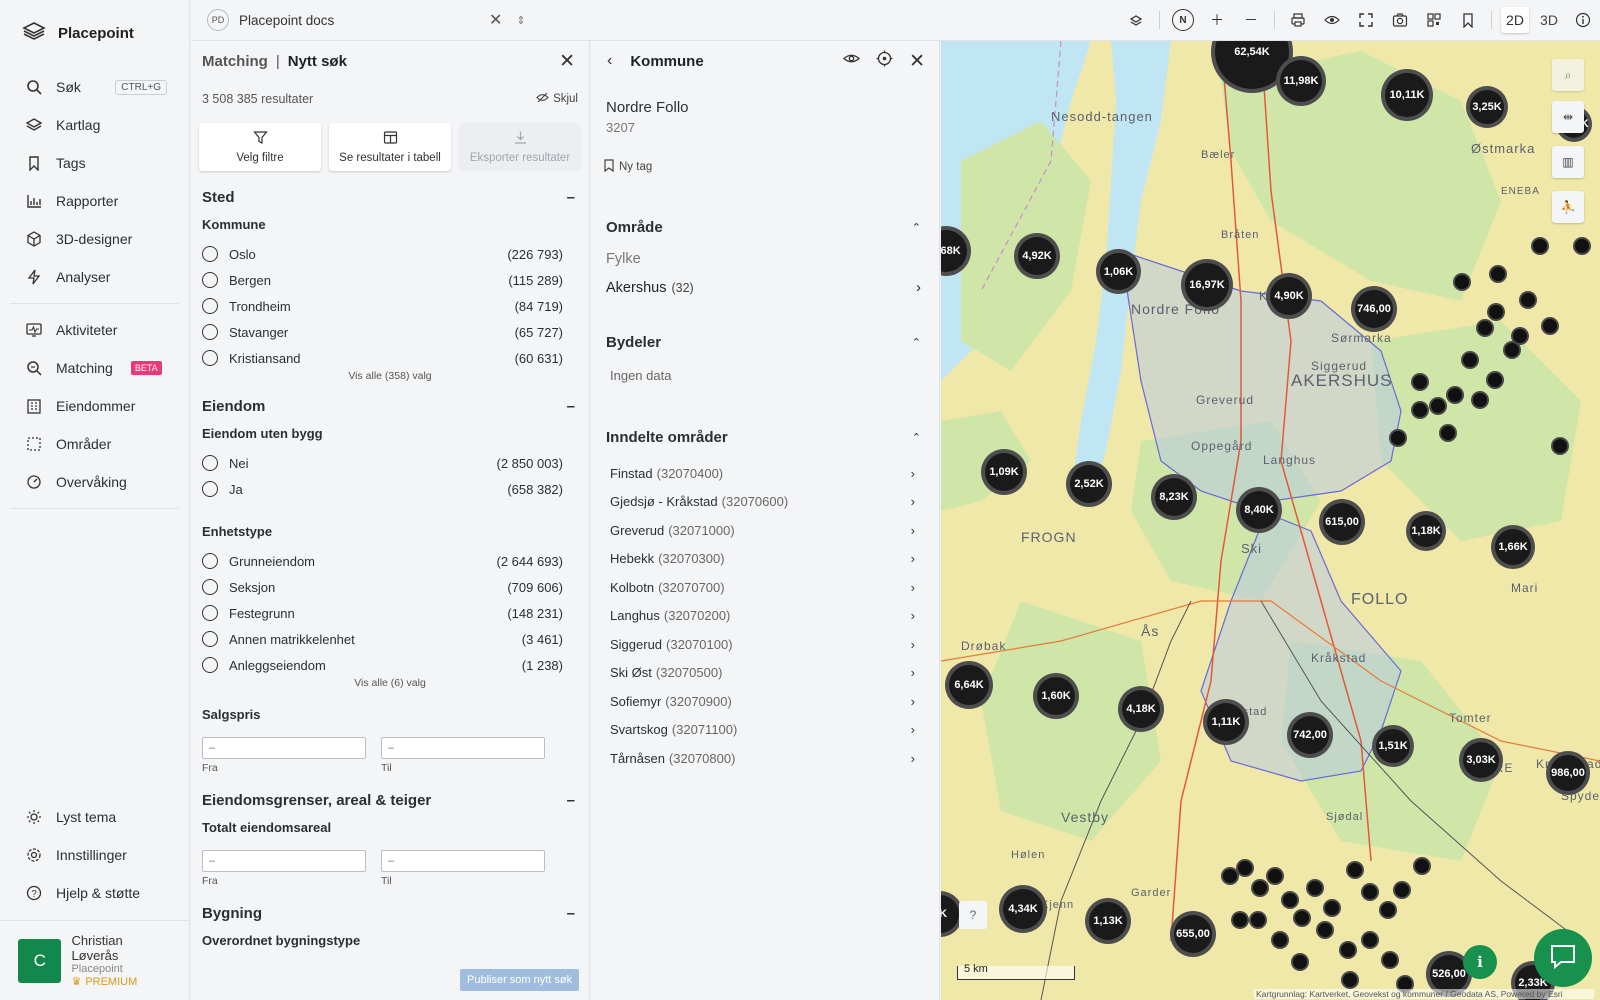 The image size is (1600, 1000). What do you see at coordinates (463, 748) in the screenshot?
I see `price-to-input` at bounding box center [463, 748].